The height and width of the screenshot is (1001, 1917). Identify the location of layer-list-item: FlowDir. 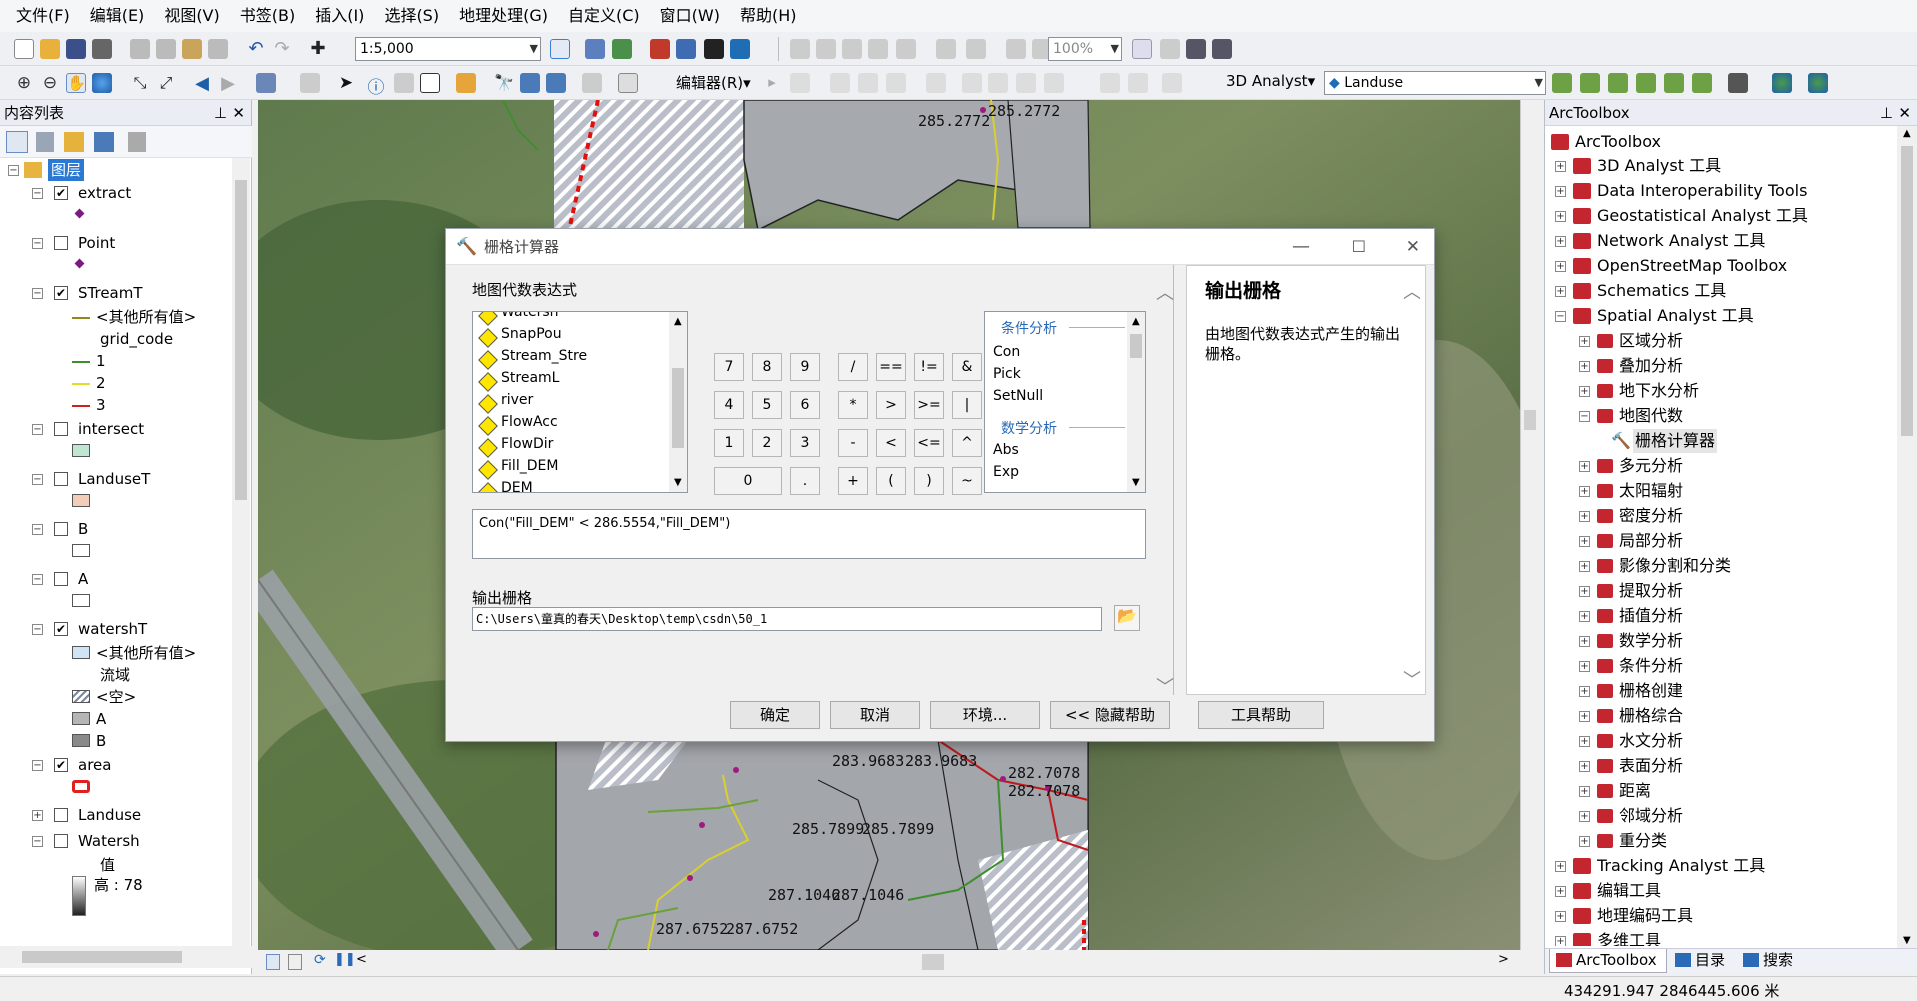
(527, 444).